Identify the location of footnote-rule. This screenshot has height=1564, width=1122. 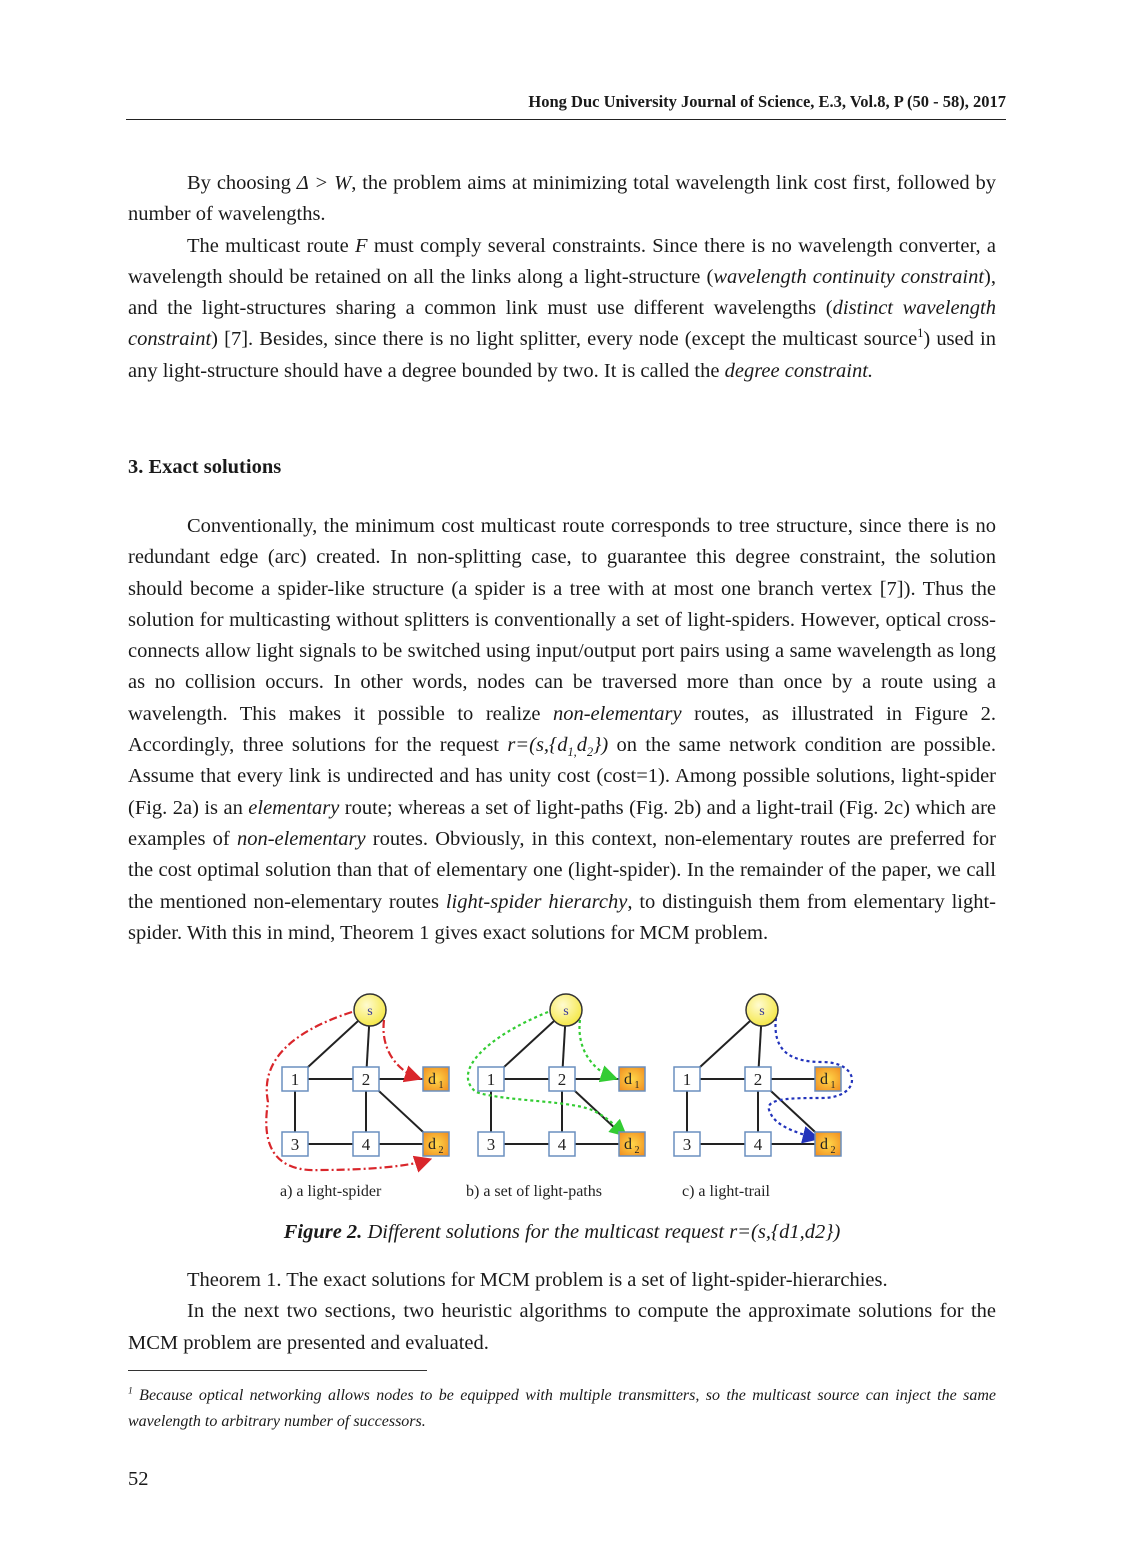
(277, 1370).